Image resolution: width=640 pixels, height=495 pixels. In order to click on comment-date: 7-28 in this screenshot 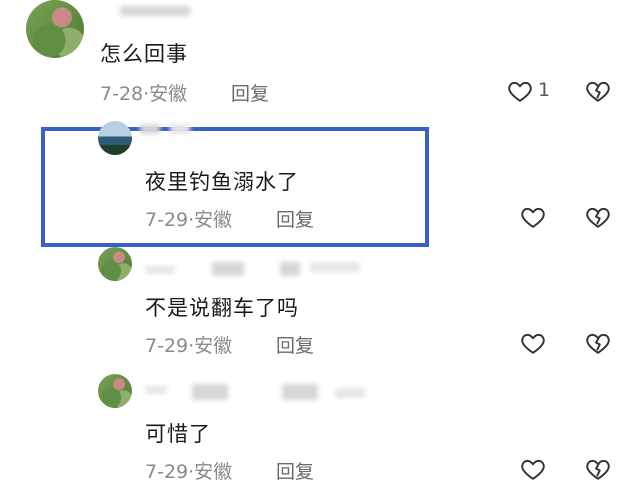, I will do `click(122, 94)`.